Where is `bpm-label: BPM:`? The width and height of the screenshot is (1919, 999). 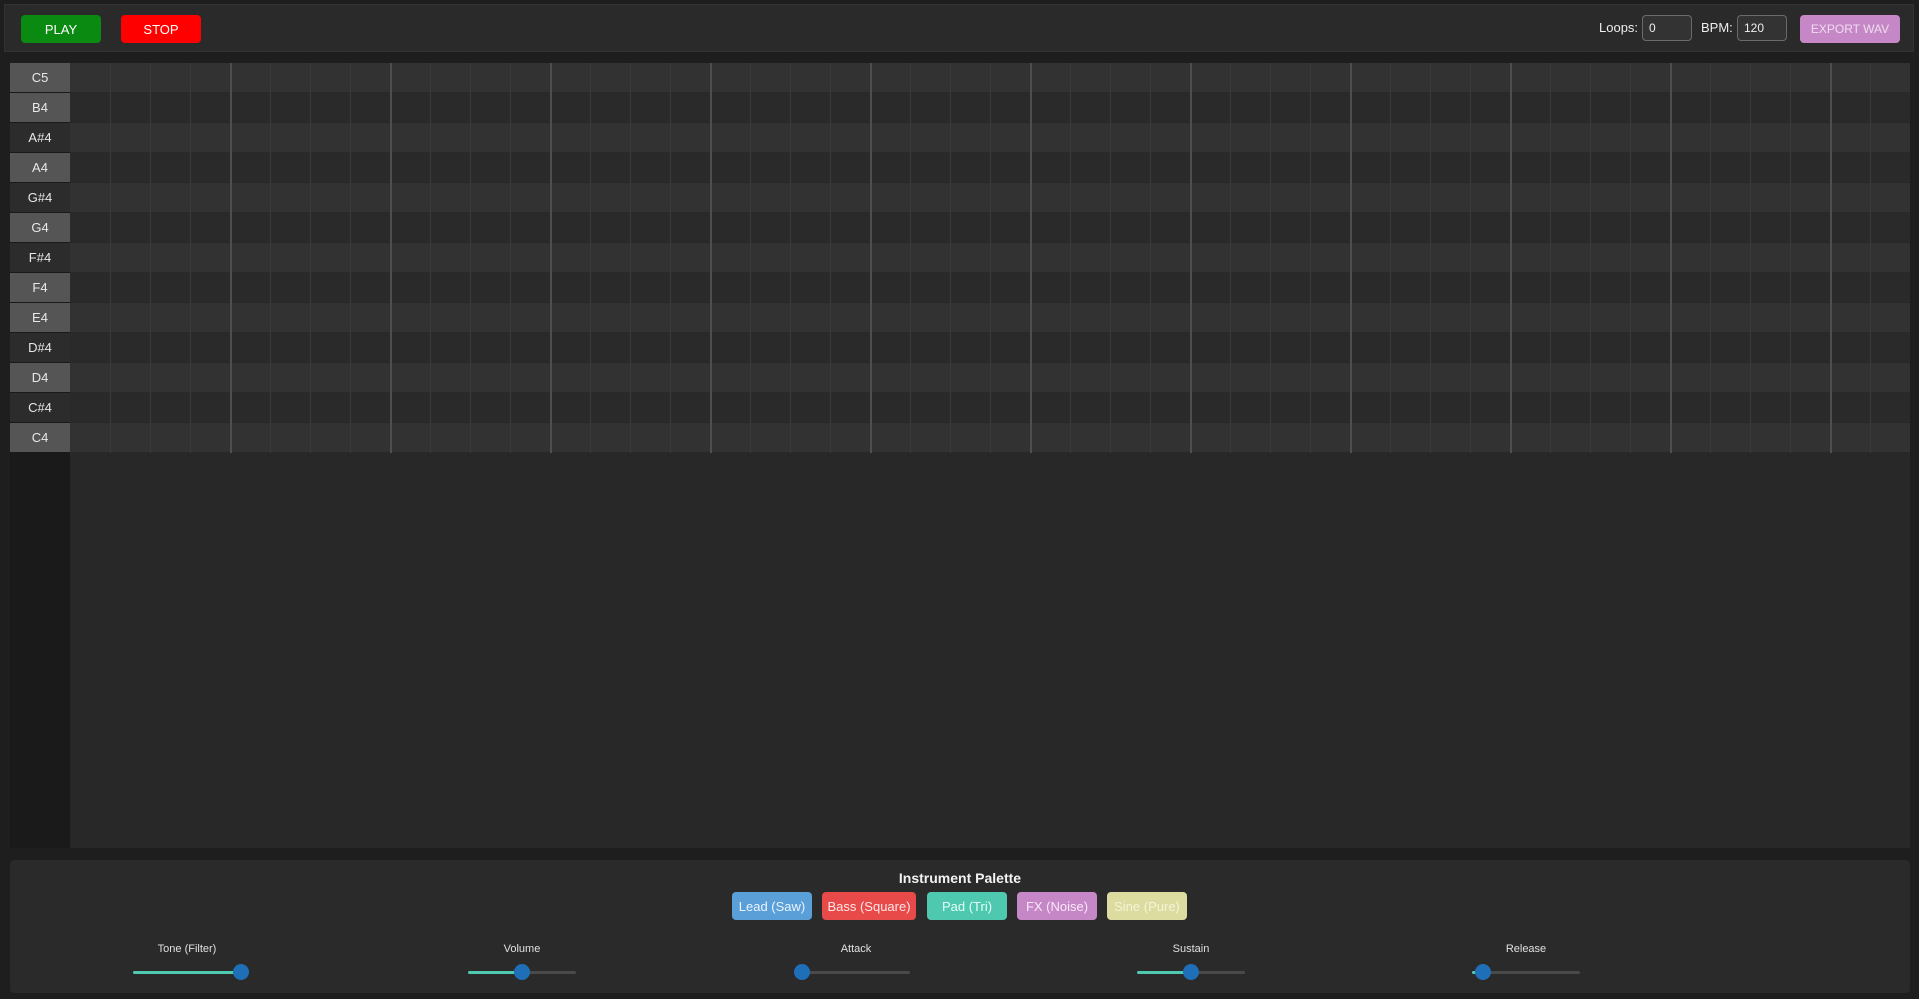 bpm-label: BPM: is located at coordinates (1717, 27).